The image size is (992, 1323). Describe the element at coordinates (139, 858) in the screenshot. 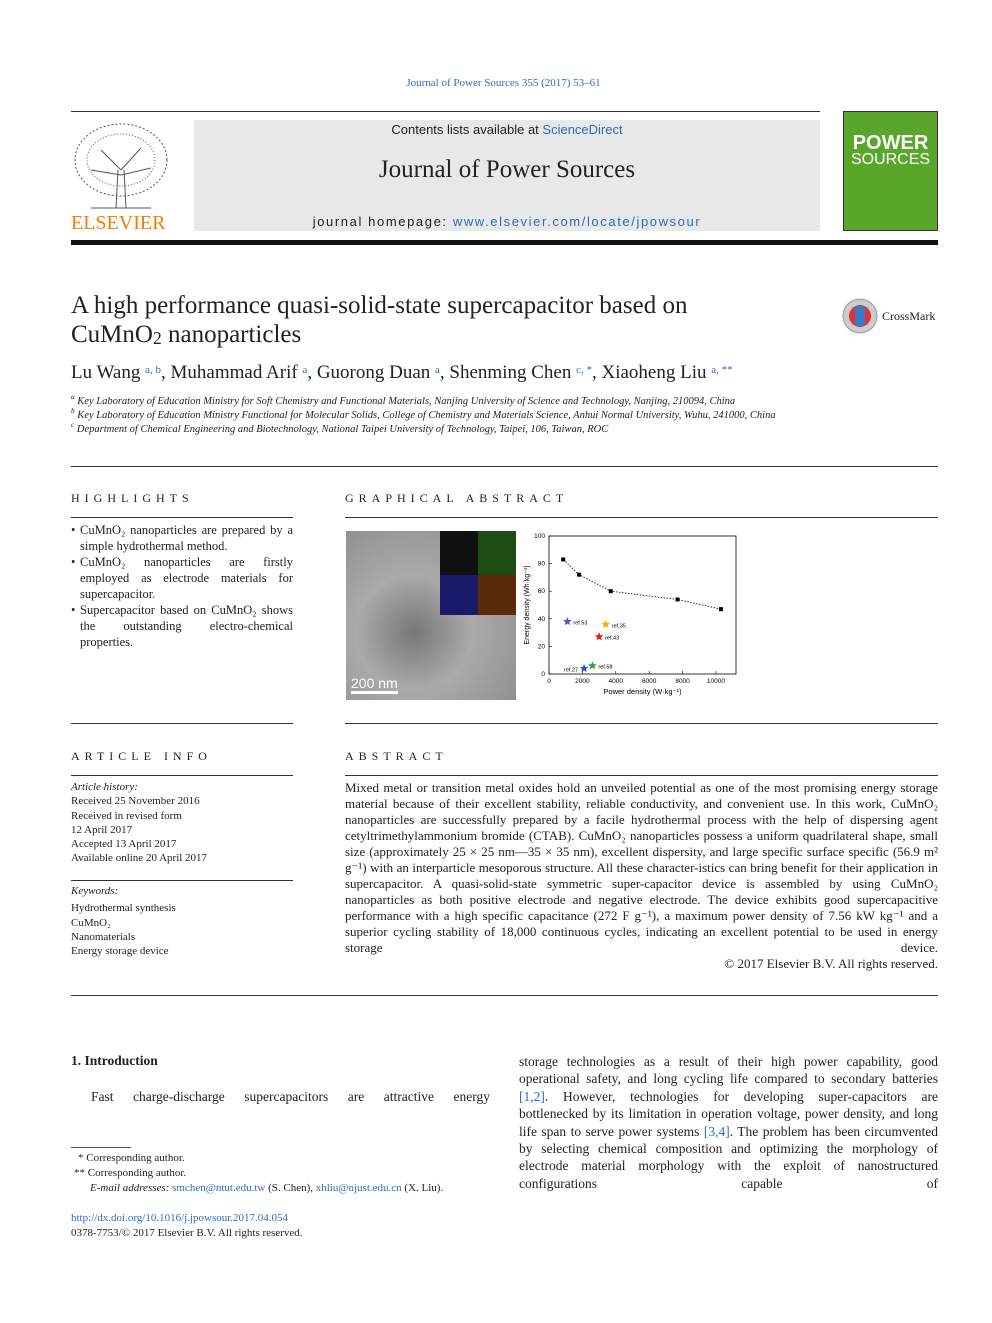

I see `history-item: Available online 20 April 2017` at that location.